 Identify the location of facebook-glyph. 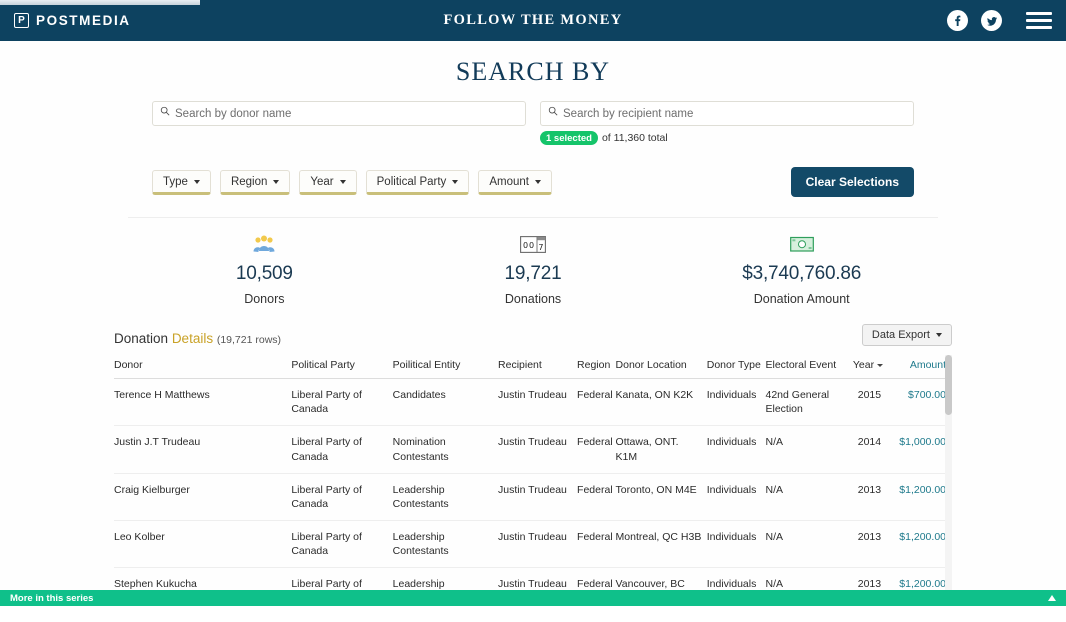
(958, 20).